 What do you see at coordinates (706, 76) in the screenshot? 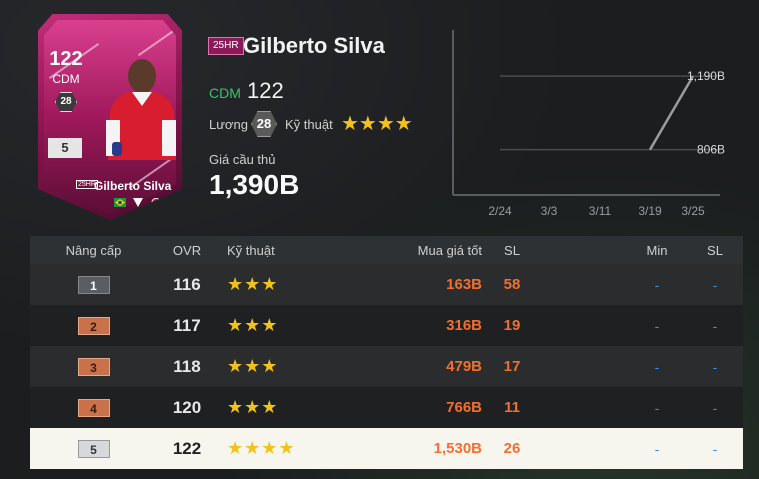
I see `chart-value-label: 1,190B` at bounding box center [706, 76].